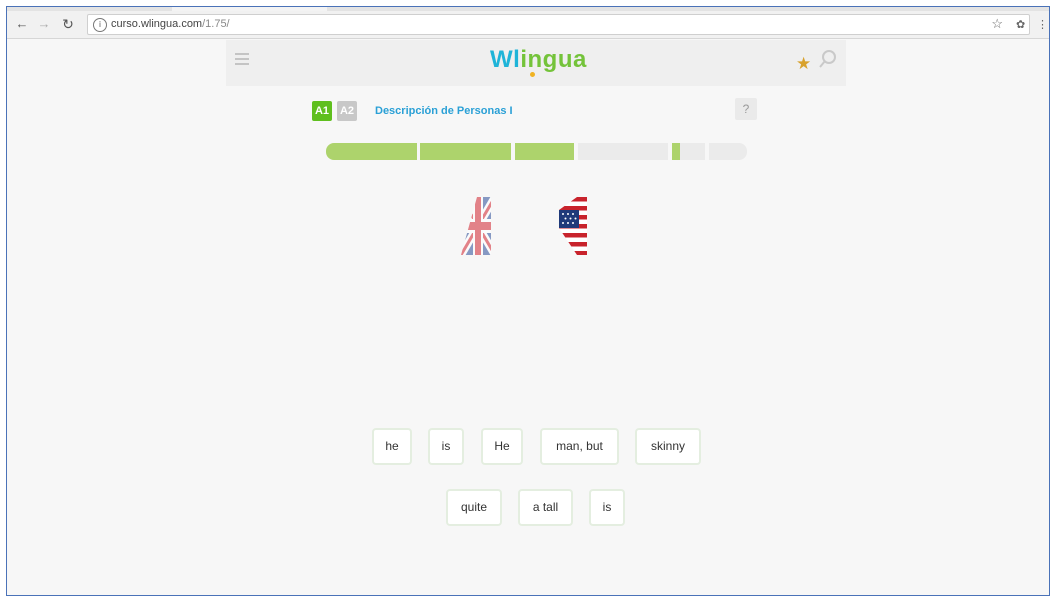 Image resolution: width=1054 pixels, height=599 pixels. I want to click on back-button: ←, so click(22, 24).